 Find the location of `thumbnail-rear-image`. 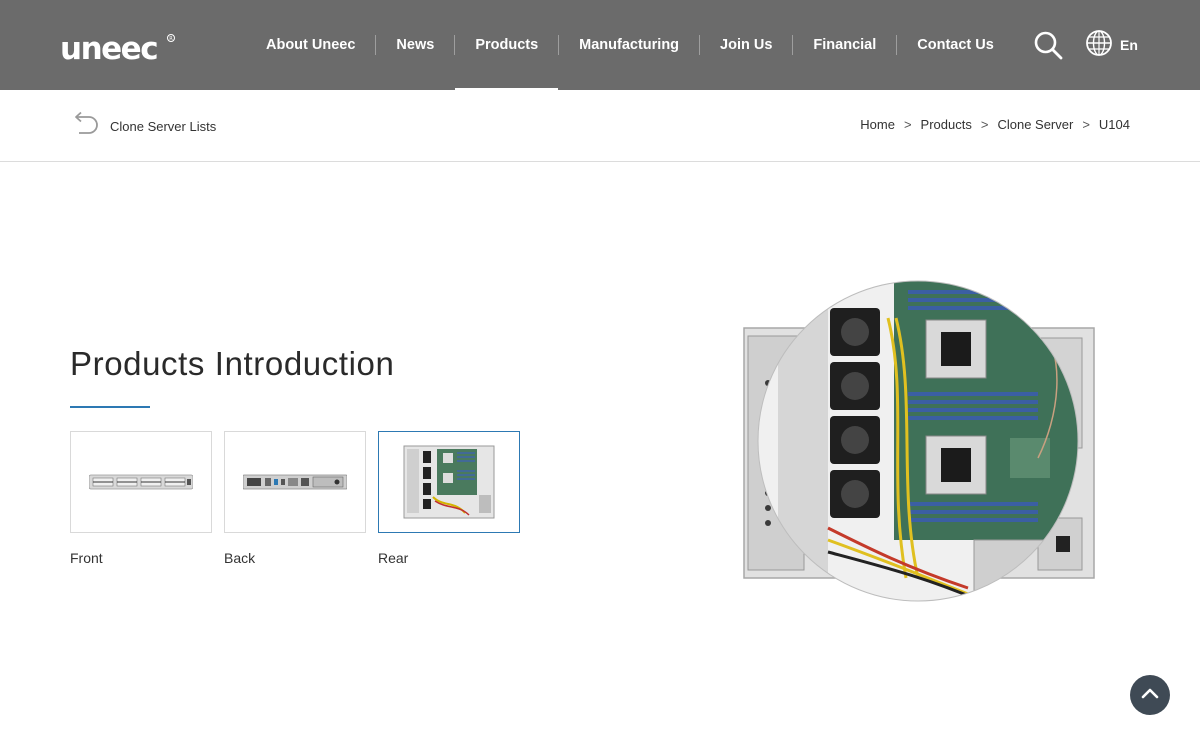

thumbnail-rear-image is located at coordinates (449, 482).